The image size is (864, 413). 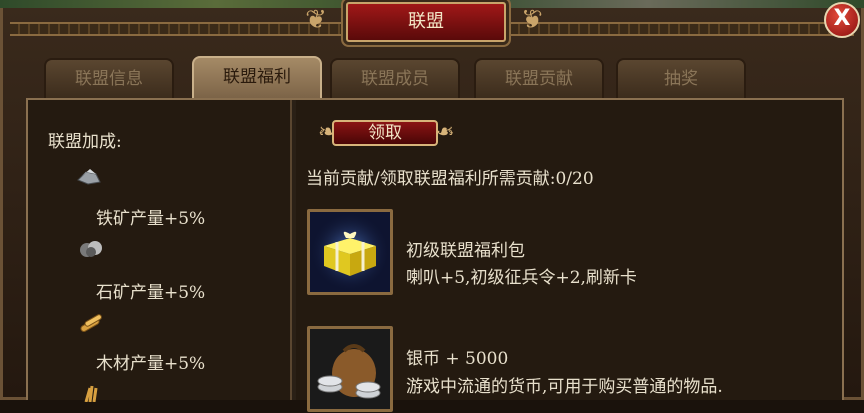 I want to click on grain-icon, so click(x=91, y=392).